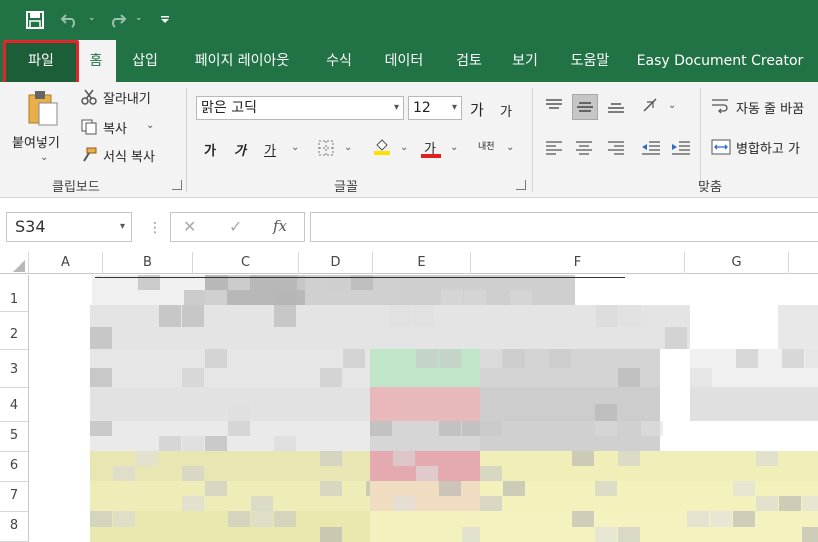 The height and width of the screenshot is (542, 818). What do you see at coordinates (66, 263) in the screenshot?
I see `column-header-a: A` at bounding box center [66, 263].